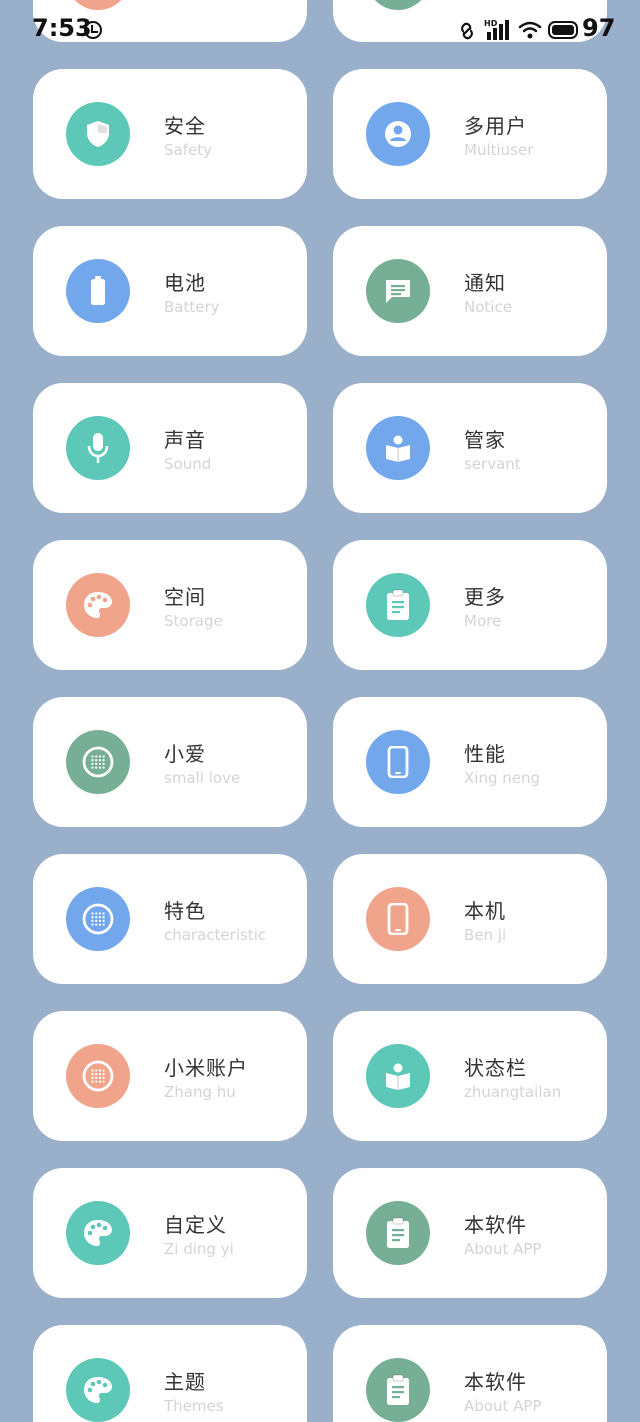 Image resolution: width=640 pixels, height=1422 pixels. Describe the element at coordinates (495, 126) in the screenshot. I see `tile-title: 多用户` at that location.